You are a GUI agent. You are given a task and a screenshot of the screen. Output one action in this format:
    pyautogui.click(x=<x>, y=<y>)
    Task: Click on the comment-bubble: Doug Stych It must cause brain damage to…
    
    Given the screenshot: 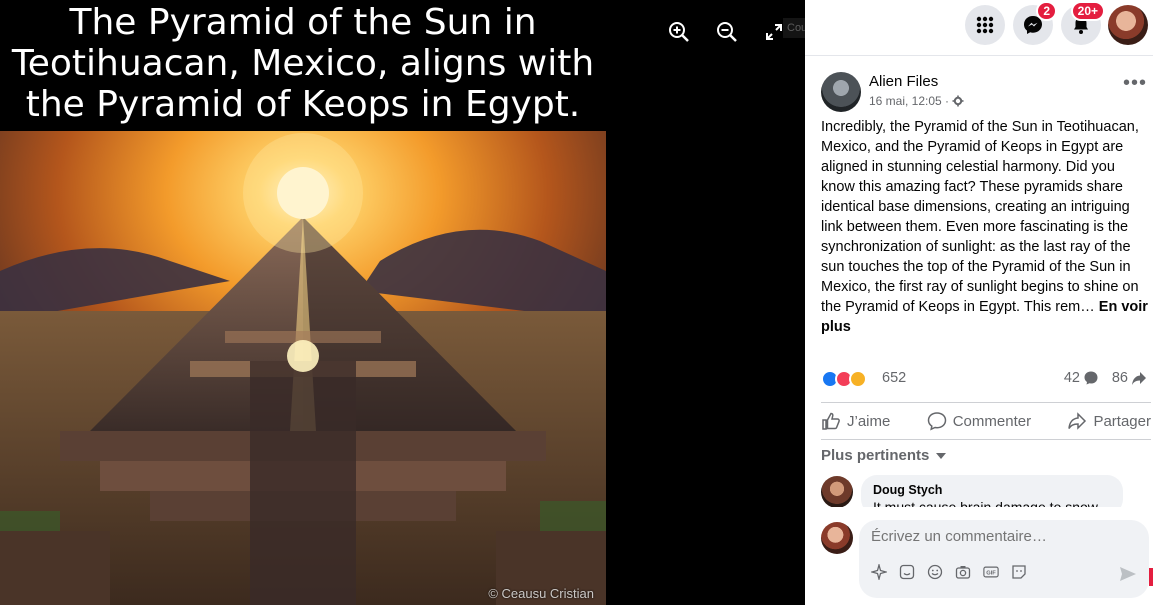 What is the action you would take?
    pyautogui.click(x=992, y=491)
    